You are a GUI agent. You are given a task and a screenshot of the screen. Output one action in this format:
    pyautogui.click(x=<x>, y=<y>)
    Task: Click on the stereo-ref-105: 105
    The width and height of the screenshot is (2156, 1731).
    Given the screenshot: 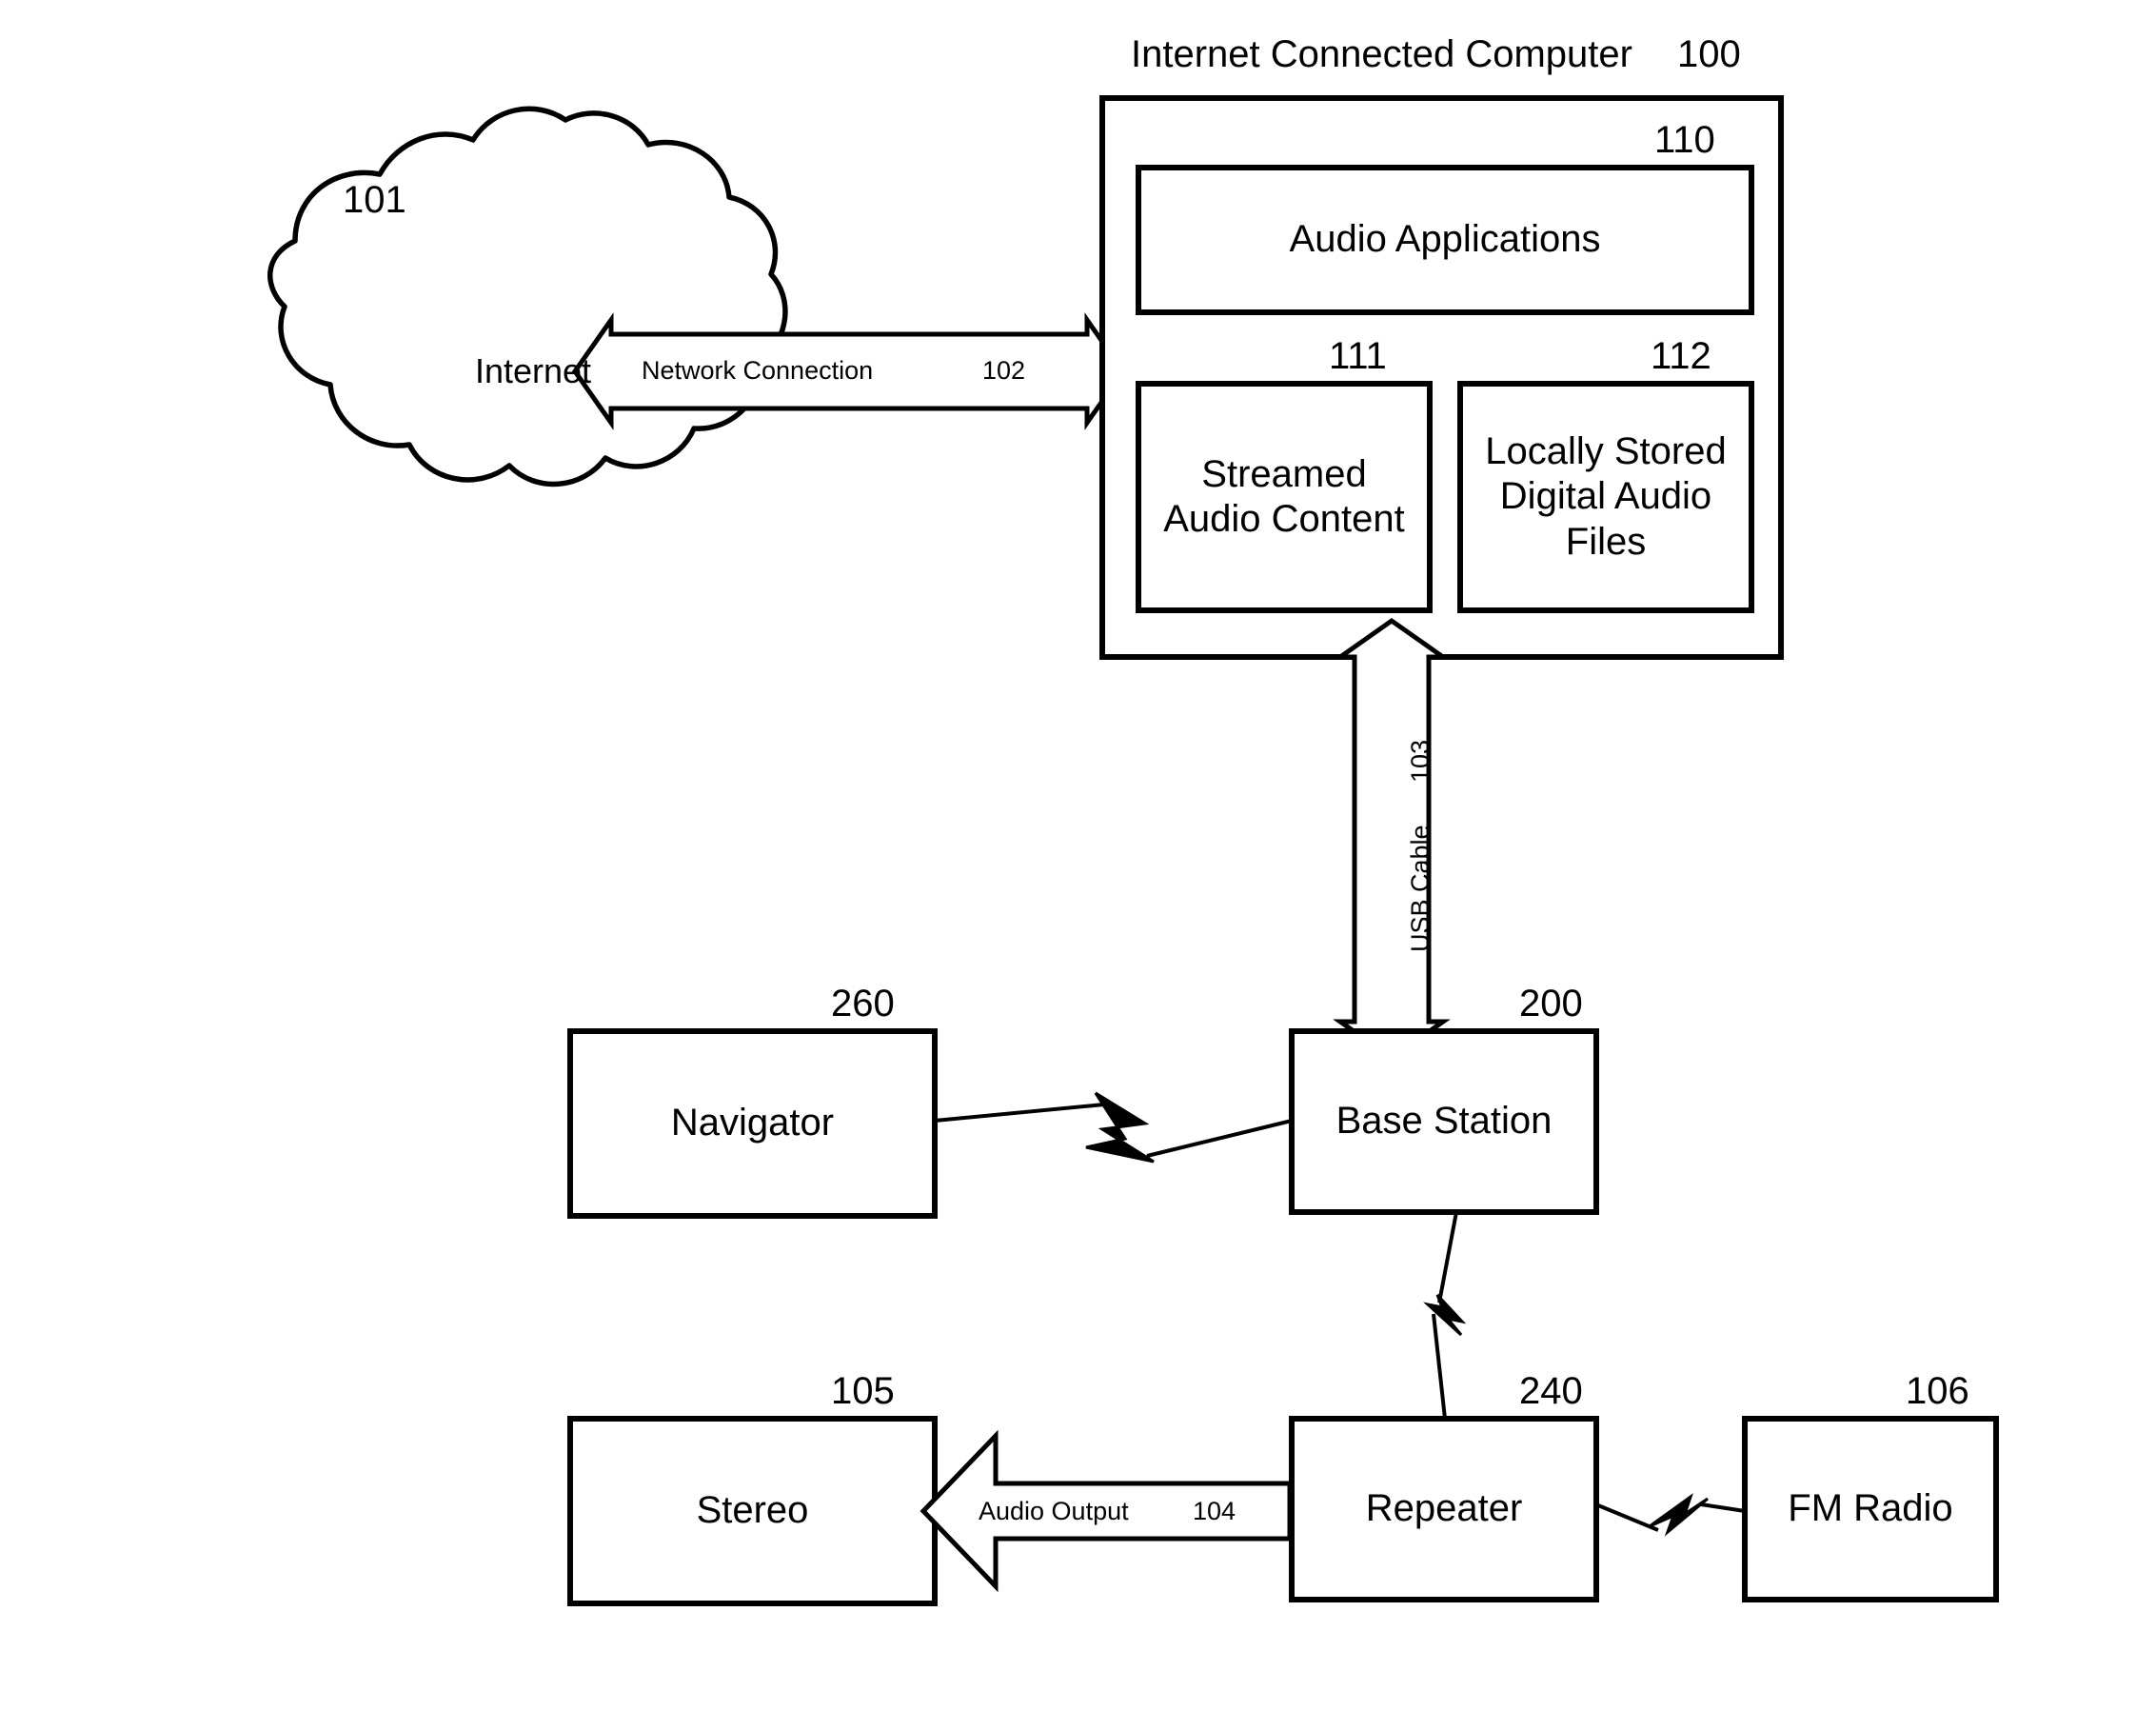 What is the action you would take?
    pyautogui.click(x=863, y=1391)
    